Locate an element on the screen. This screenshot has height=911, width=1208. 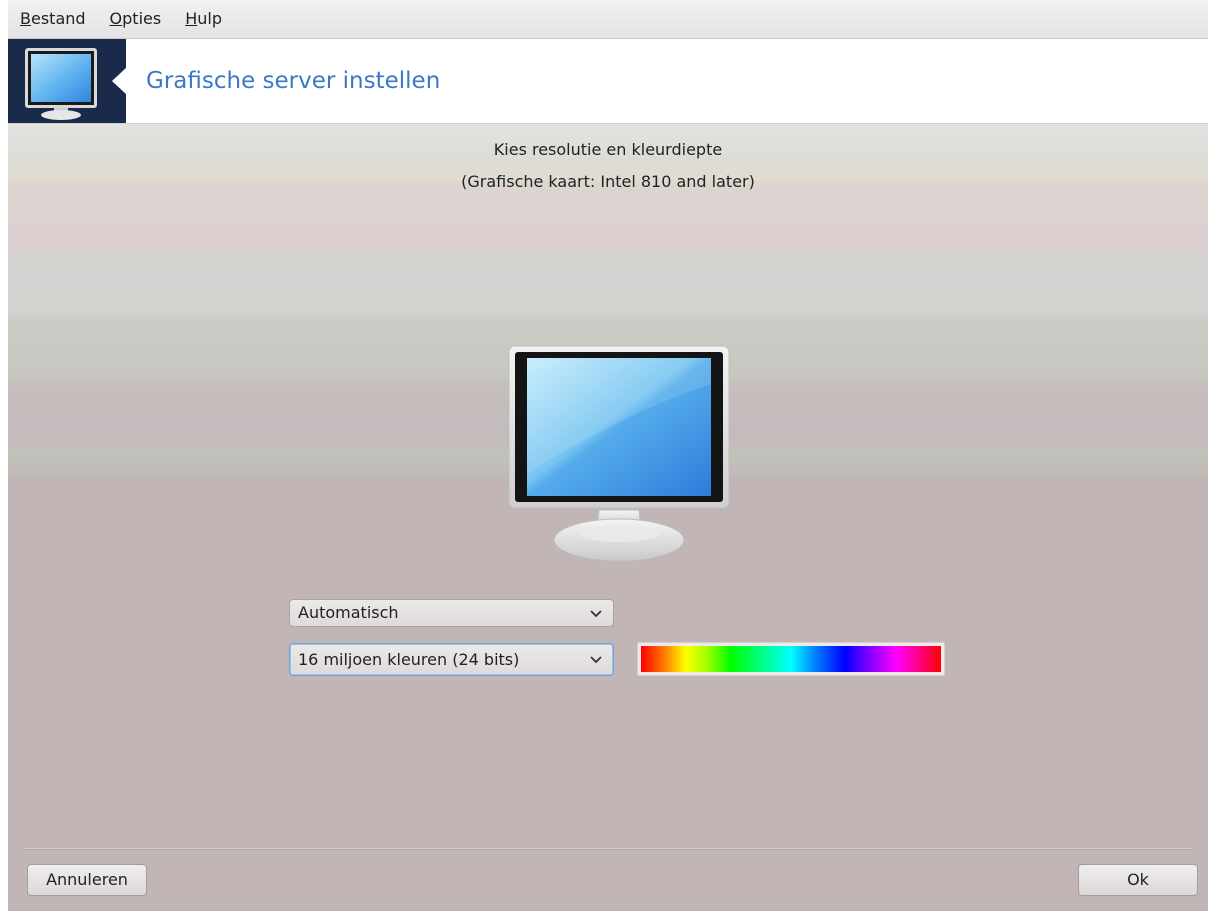
menu-bestand: Bestand is located at coordinates (53, 19).